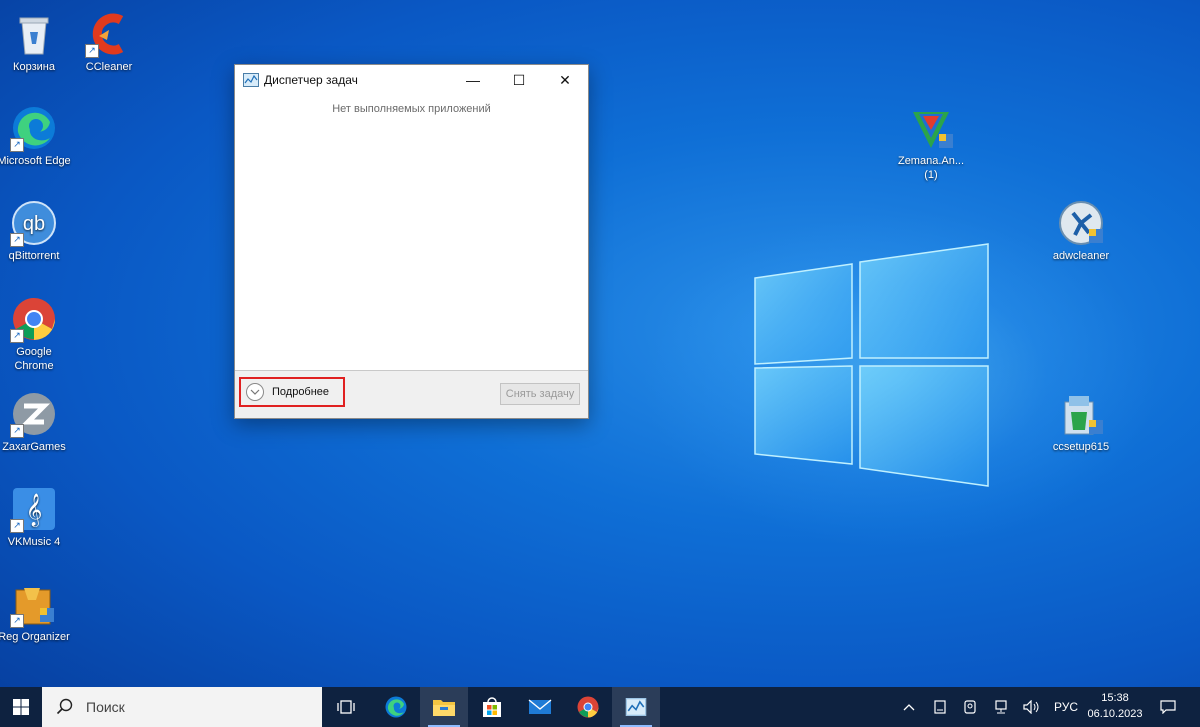  Describe the element at coordinates (182, 707) in the screenshot. I see `taskbar-search-box: Поиск` at that location.